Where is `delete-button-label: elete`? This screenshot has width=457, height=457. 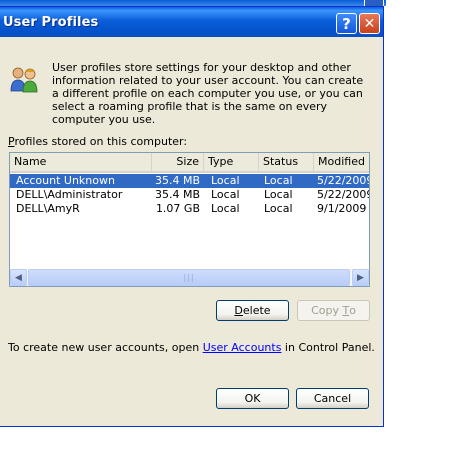
delete-button-label: elete is located at coordinates (256, 310).